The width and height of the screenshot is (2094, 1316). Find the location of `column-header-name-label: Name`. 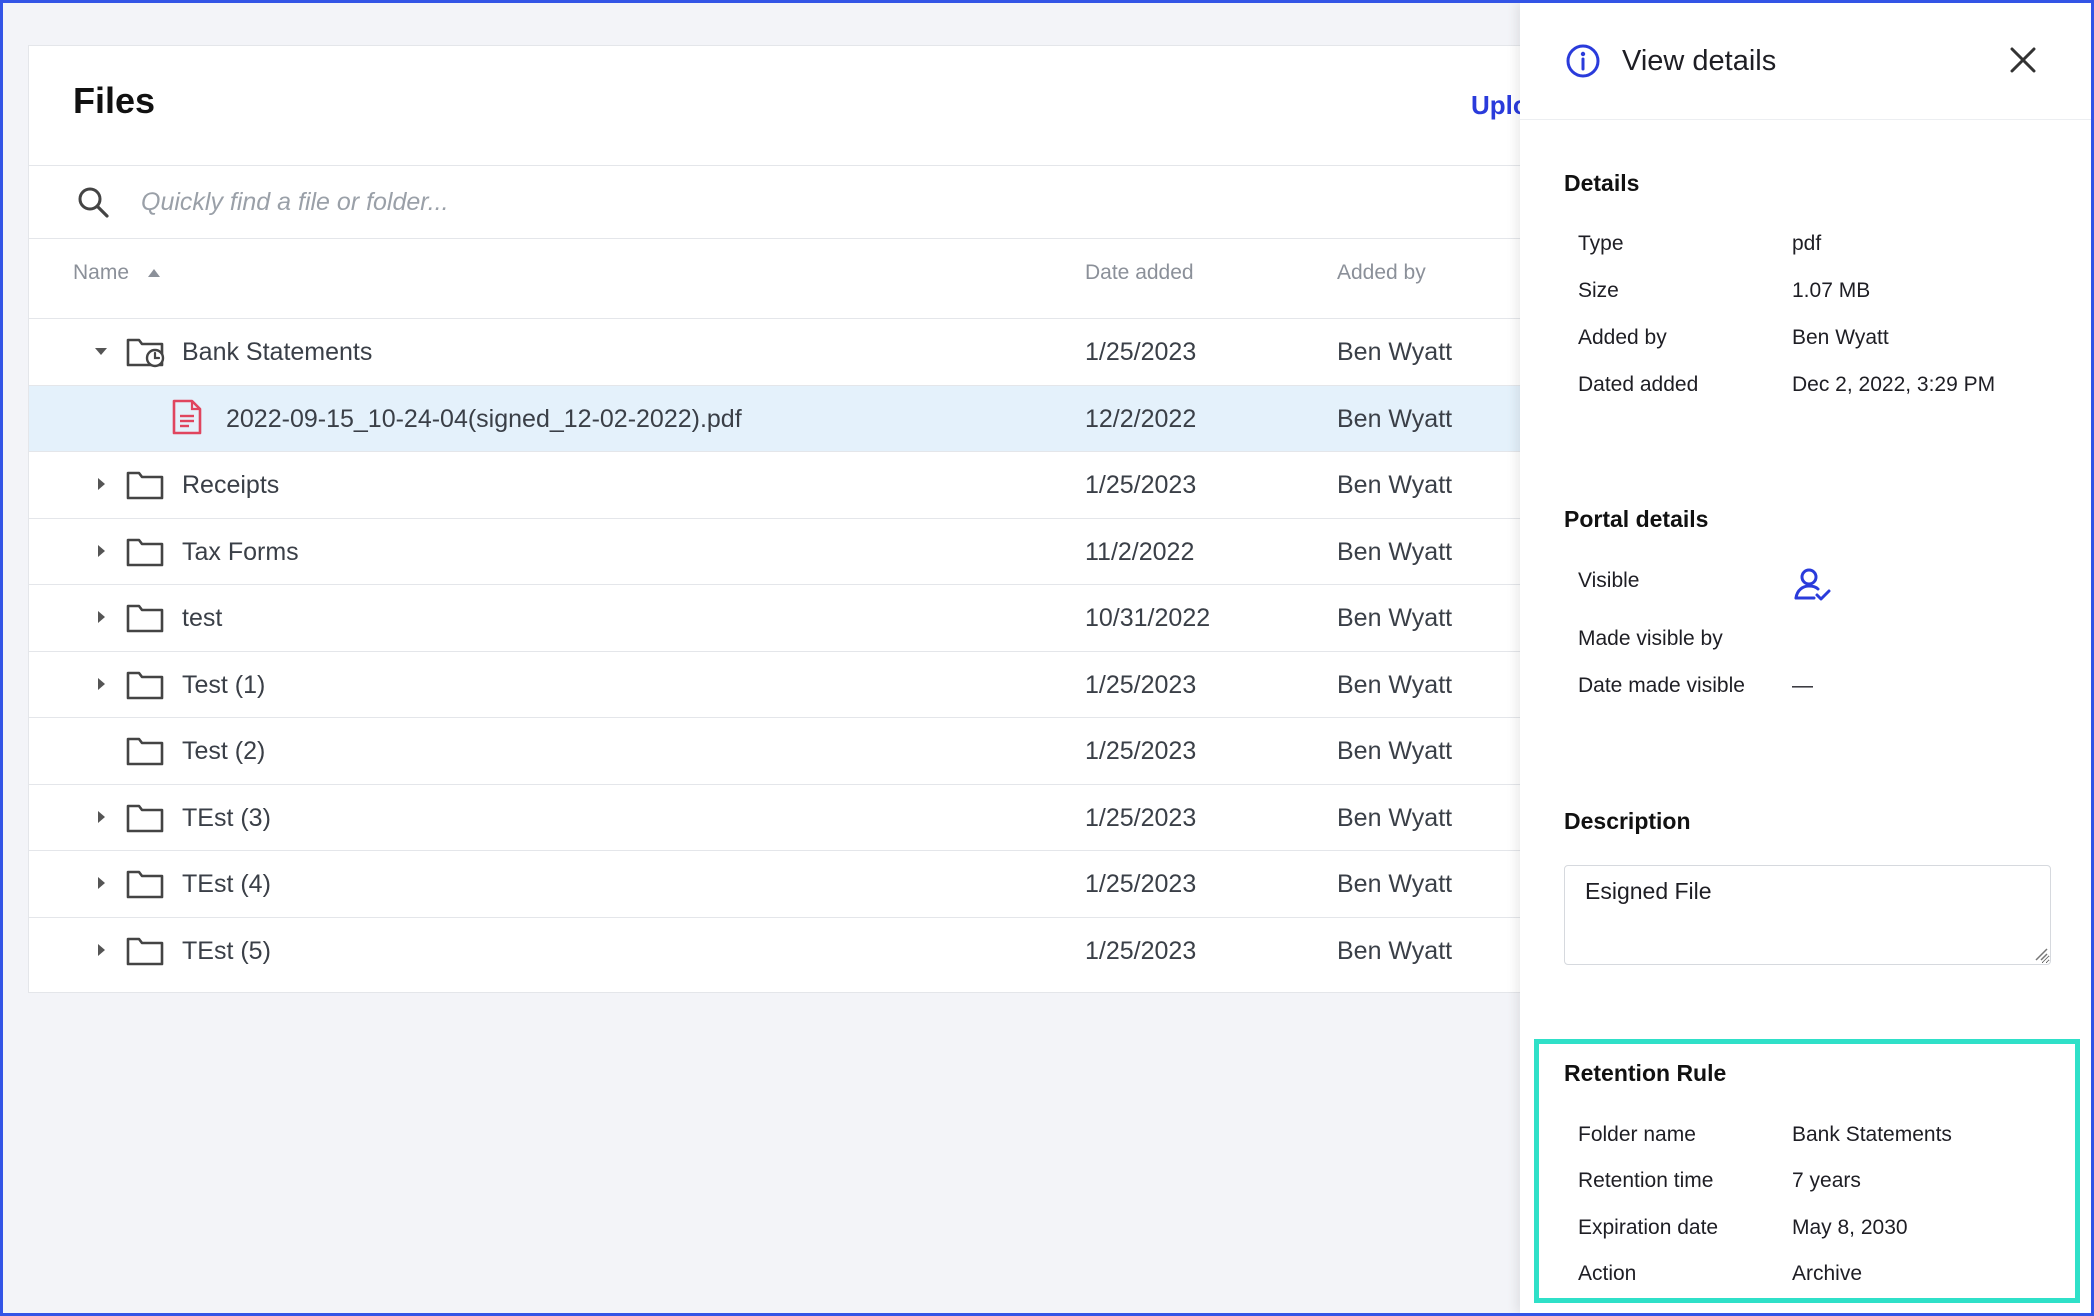

column-header-name-label: Name is located at coordinates (101, 272).